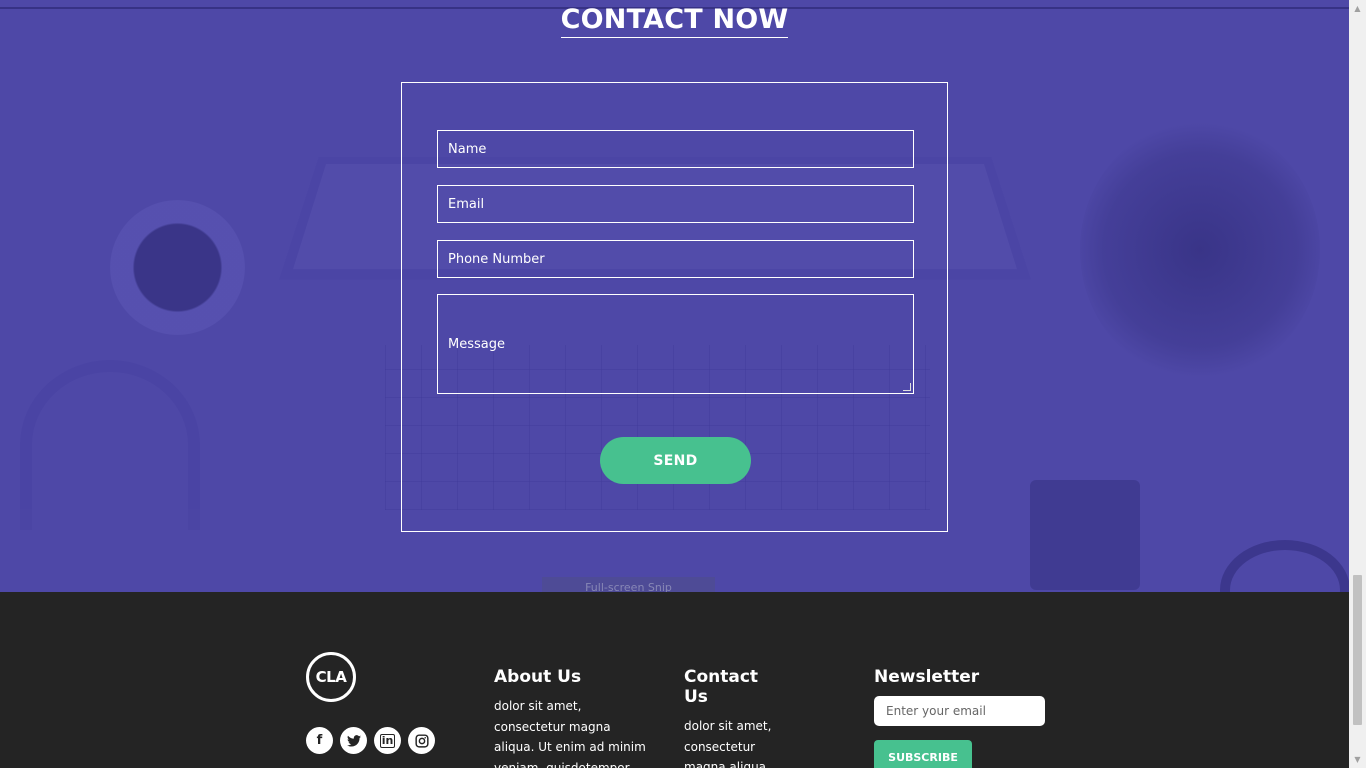 The width and height of the screenshot is (1366, 768). Describe the element at coordinates (1357, 384) in the screenshot. I see `vertical-scrollbar: ▲ ▼` at that location.